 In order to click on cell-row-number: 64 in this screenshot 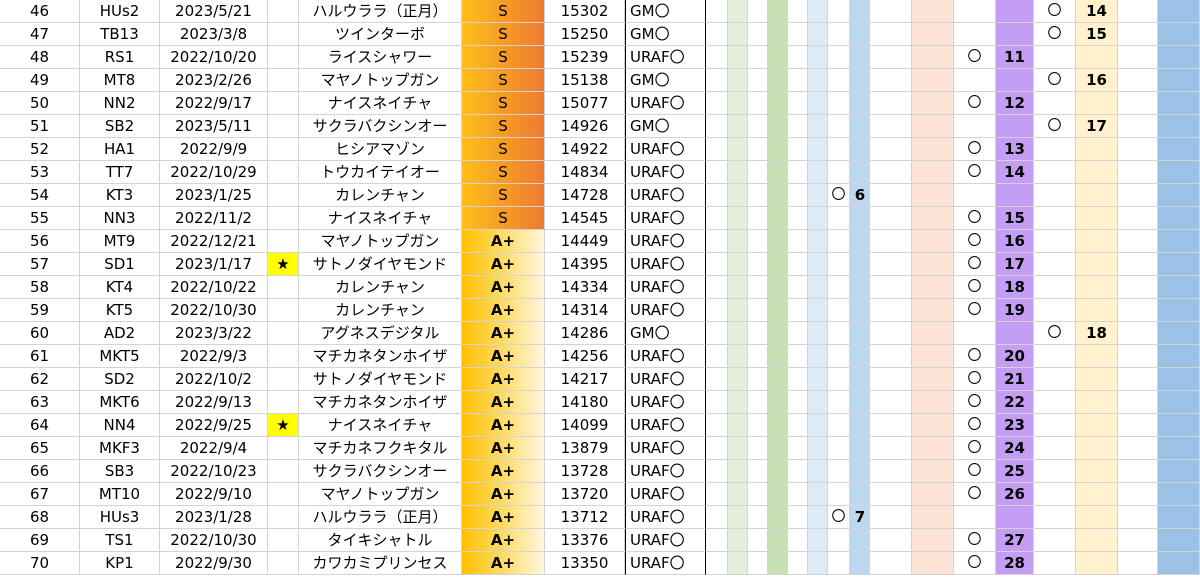, I will do `click(40, 425)`.